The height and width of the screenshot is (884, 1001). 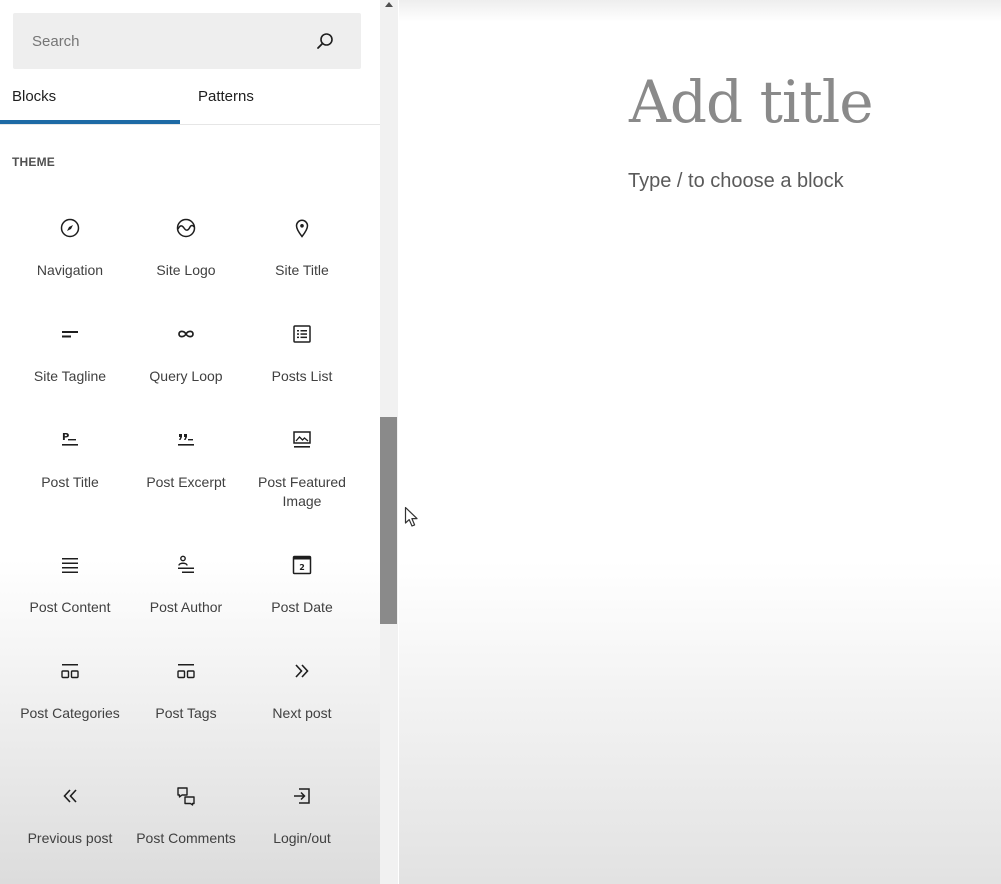 What do you see at coordinates (186, 440) in the screenshot?
I see `quote-icon` at bounding box center [186, 440].